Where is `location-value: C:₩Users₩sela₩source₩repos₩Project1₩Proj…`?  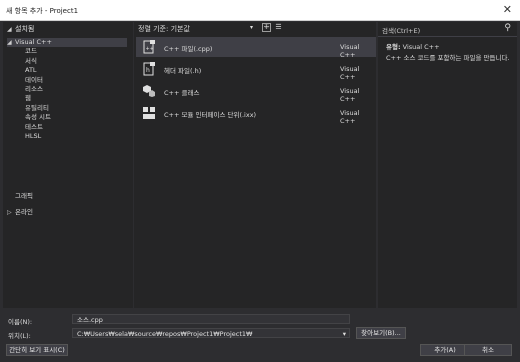
location-value: C:₩Users₩sela₩source₩repos₩Project1₩Proj… is located at coordinates (165, 334).